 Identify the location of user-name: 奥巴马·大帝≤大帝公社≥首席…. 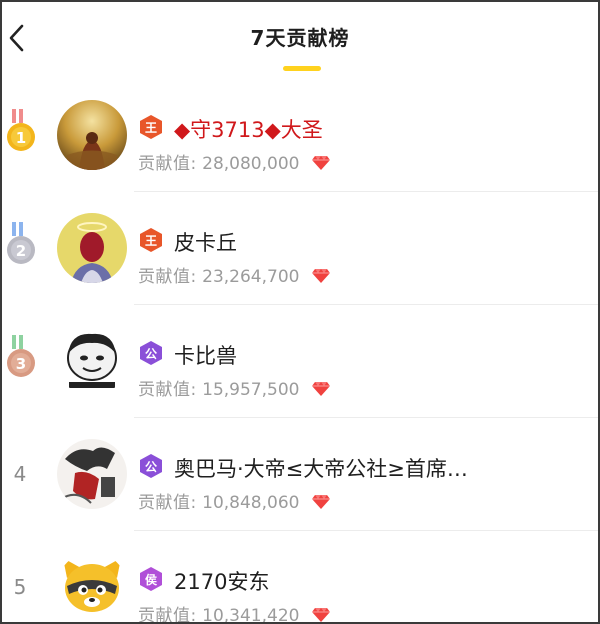
(321, 468).